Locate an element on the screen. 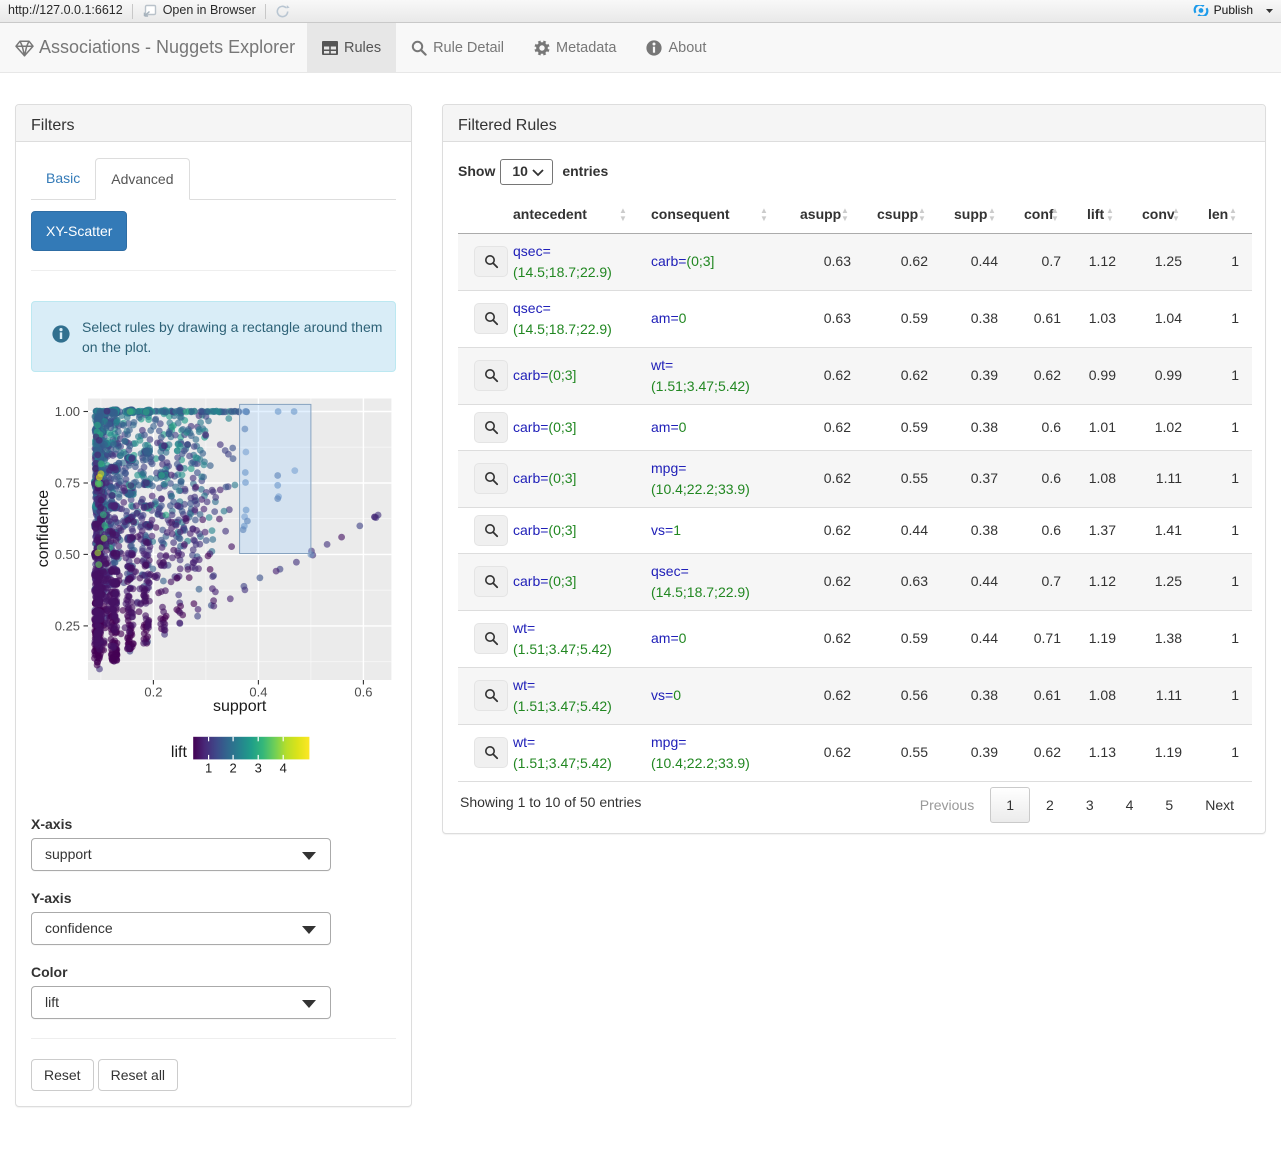 The image size is (1281, 1167). svg-text: 3 is located at coordinates (258, 768).